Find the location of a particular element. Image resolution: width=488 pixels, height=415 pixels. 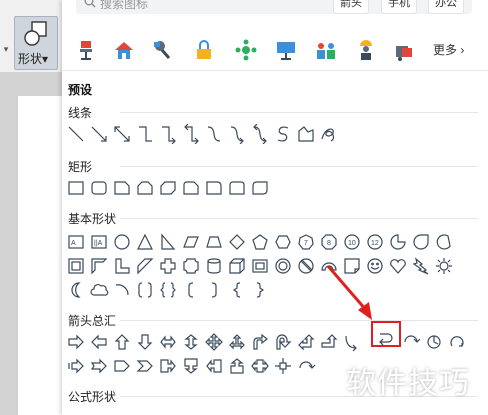

shape-snip-same-side-rectangle is located at coordinates (145, 188).